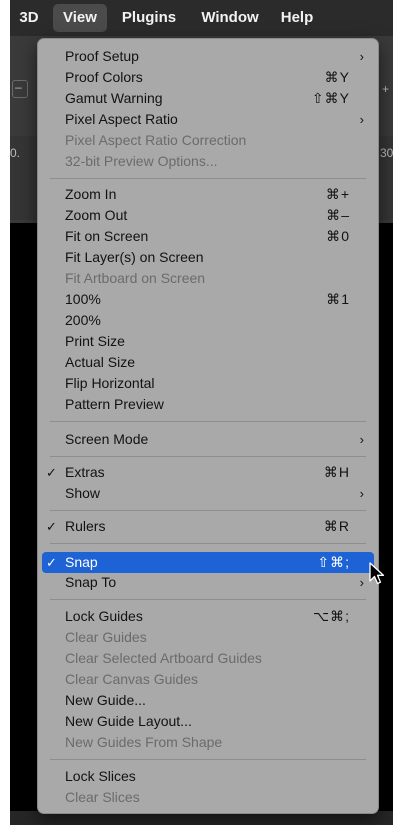 This screenshot has height=825, width=393. What do you see at coordinates (208, 320) in the screenshot?
I see `menu-item-200-percent: 200%` at bounding box center [208, 320].